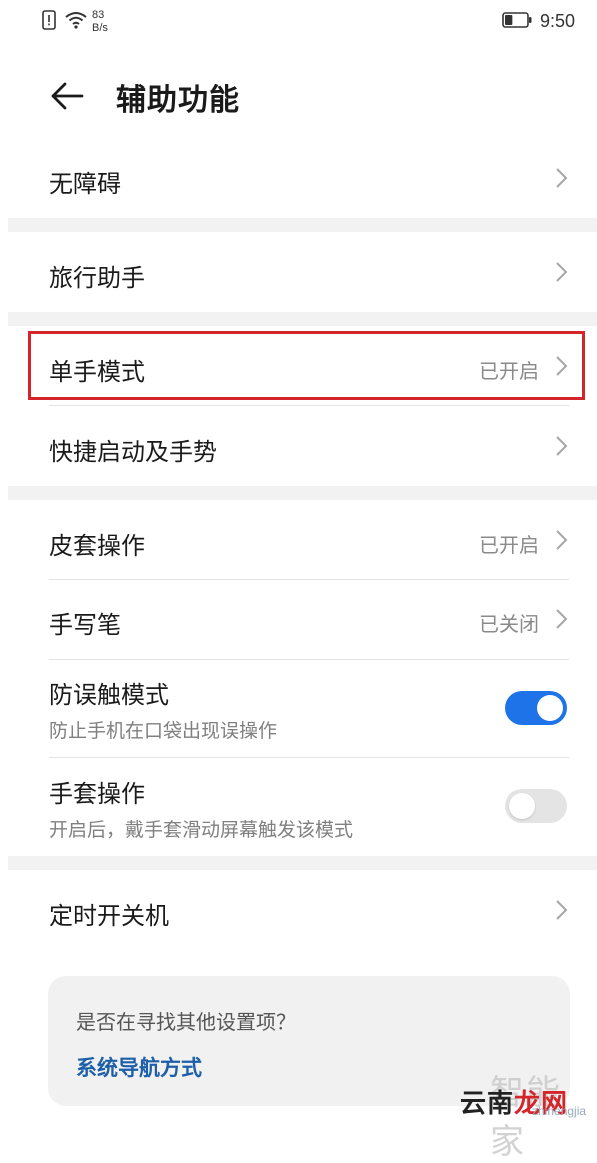 The height and width of the screenshot is (1163, 597). I want to click on network-speed-unit: B/s, so click(100, 28).